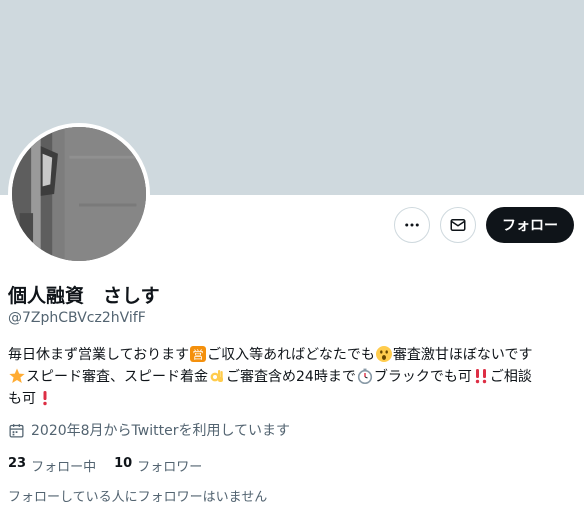 This screenshot has width=584, height=518. Describe the element at coordinates (217, 376) in the screenshot. I see `ok-hand-icon` at that location.